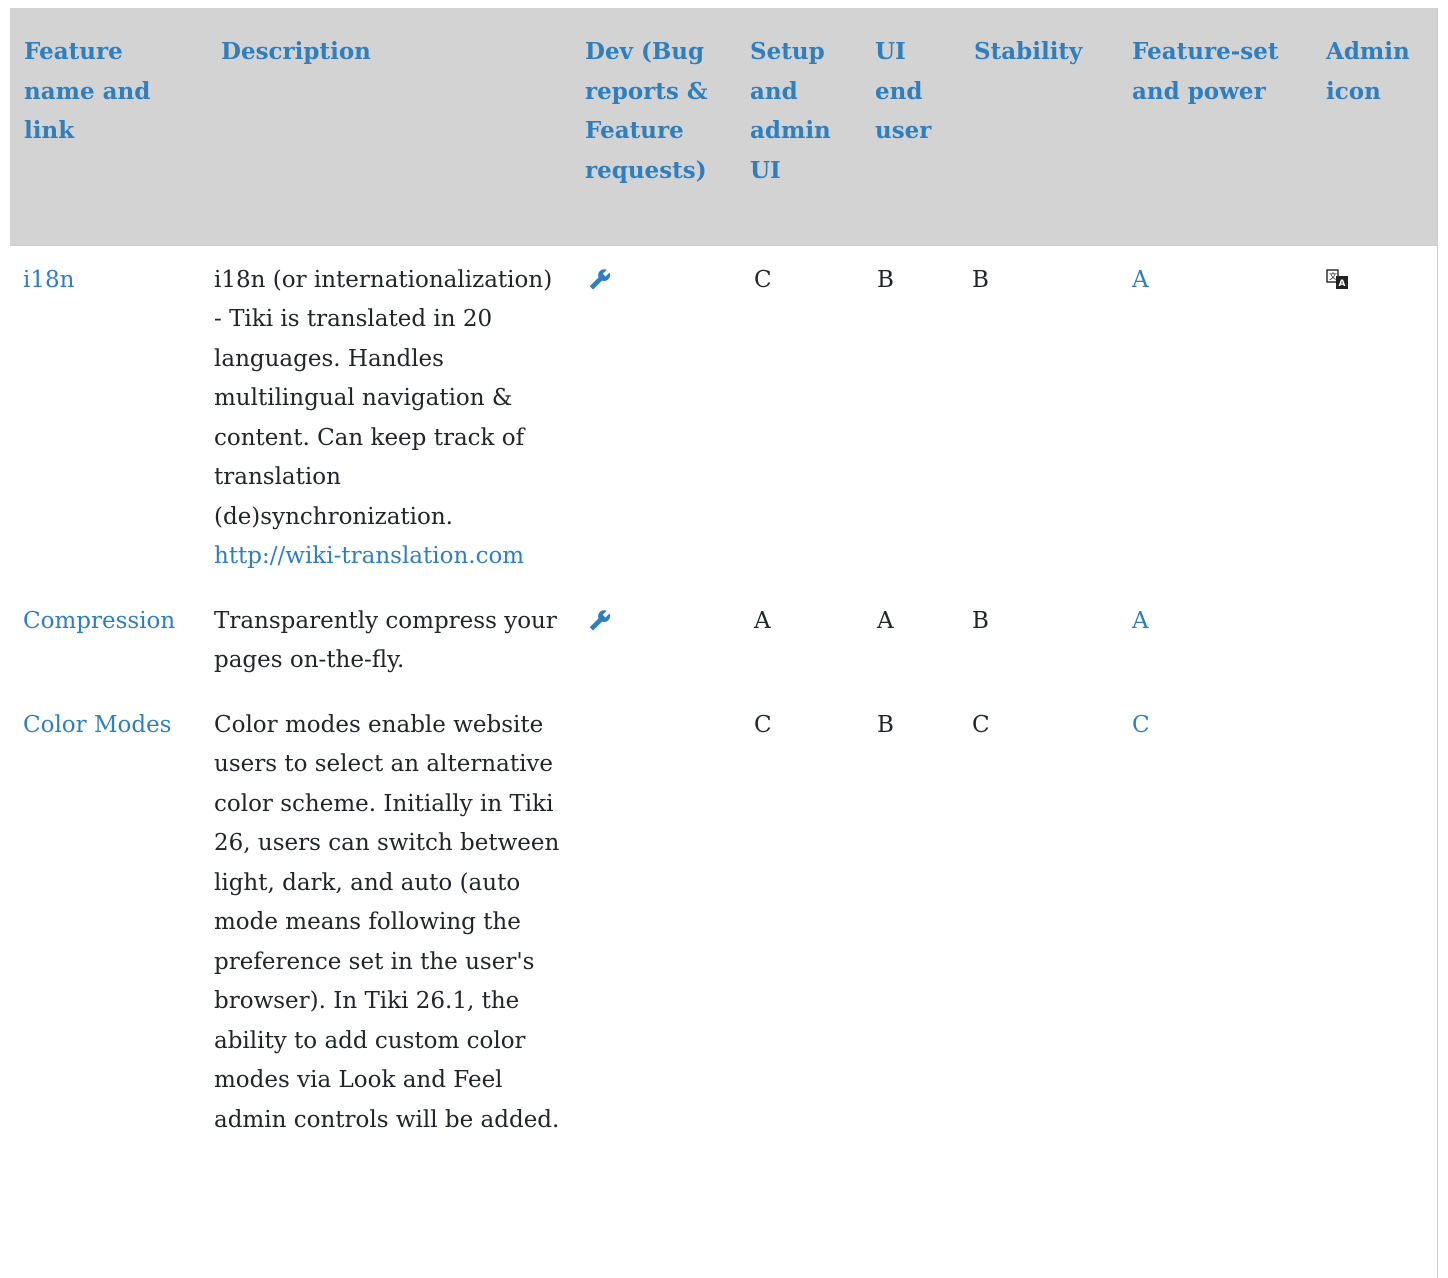 The width and height of the screenshot is (1448, 1278). What do you see at coordinates (1042, 127) in the screenshot?
I see `header-stability: Stability` at bounding box center [1042, 127].